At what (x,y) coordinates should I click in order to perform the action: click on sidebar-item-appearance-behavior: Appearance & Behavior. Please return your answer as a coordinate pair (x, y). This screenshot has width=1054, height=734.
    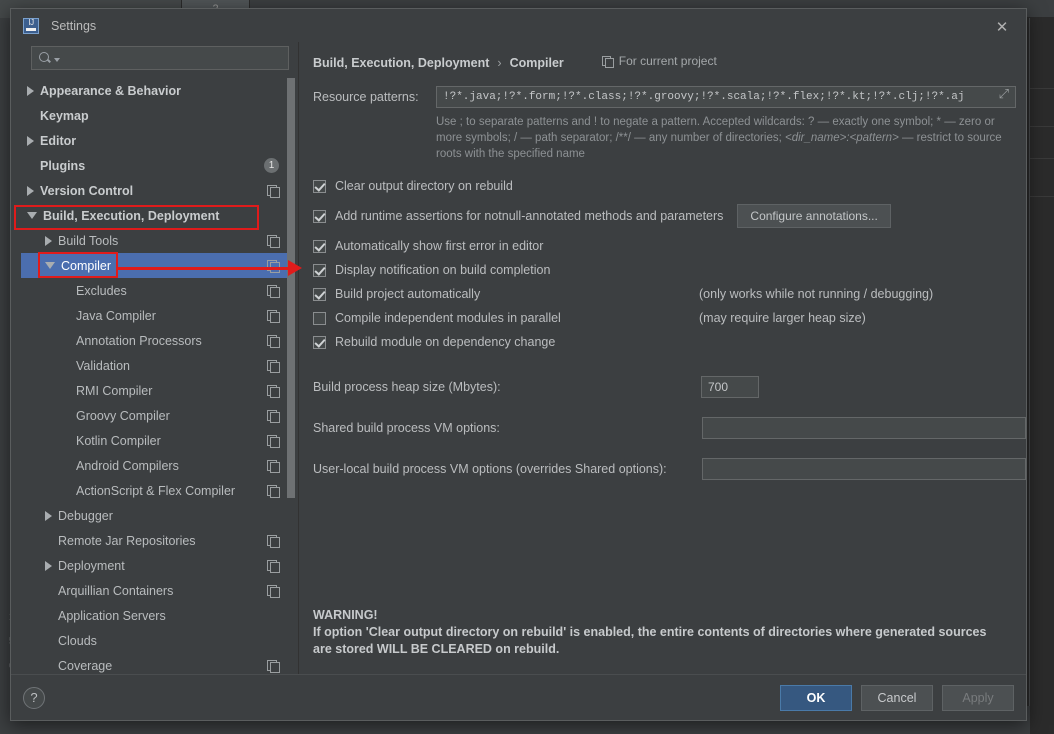
    Looking at the image, I should click on (154, 90).